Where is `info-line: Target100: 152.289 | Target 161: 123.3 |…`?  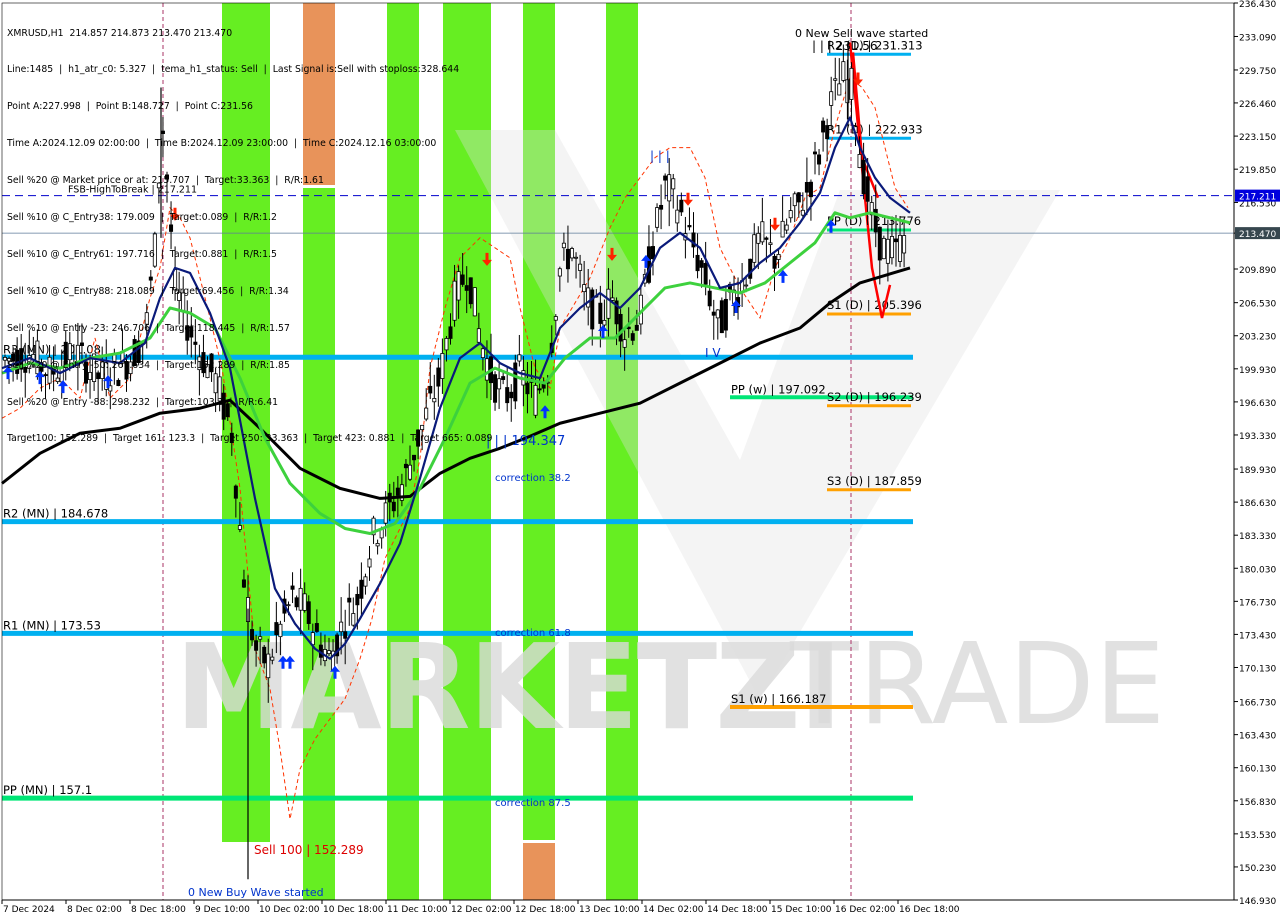
info-line: Target100: 152.289 | Target 161: 123.3 |… is located at coordinates (250, 439).